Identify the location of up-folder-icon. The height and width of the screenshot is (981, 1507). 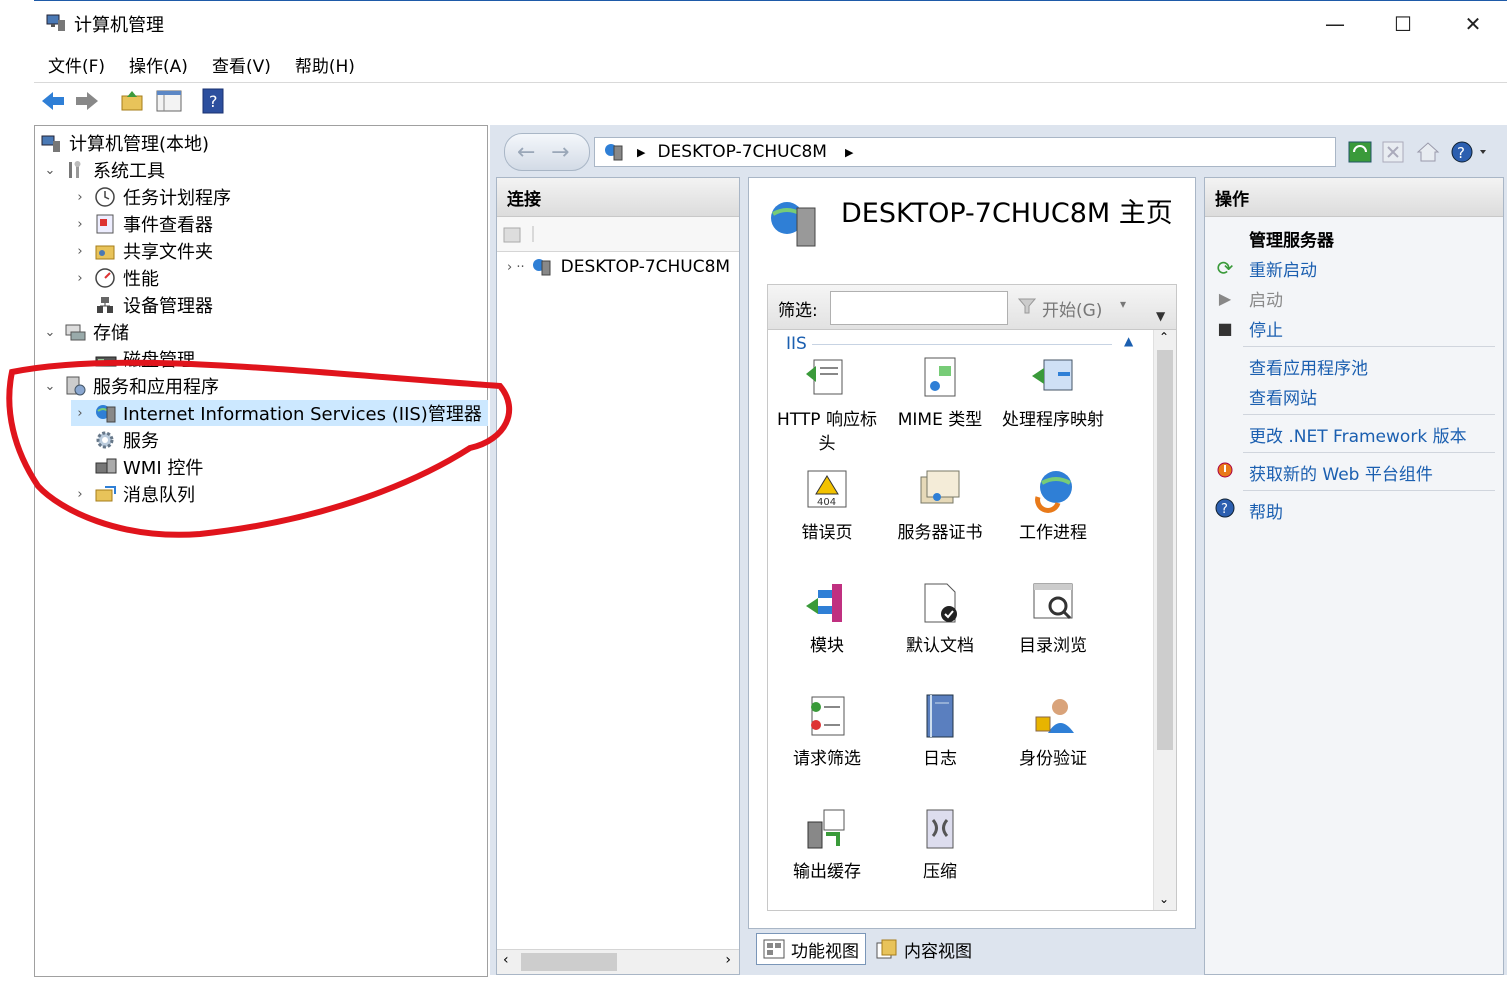
(132, 103).